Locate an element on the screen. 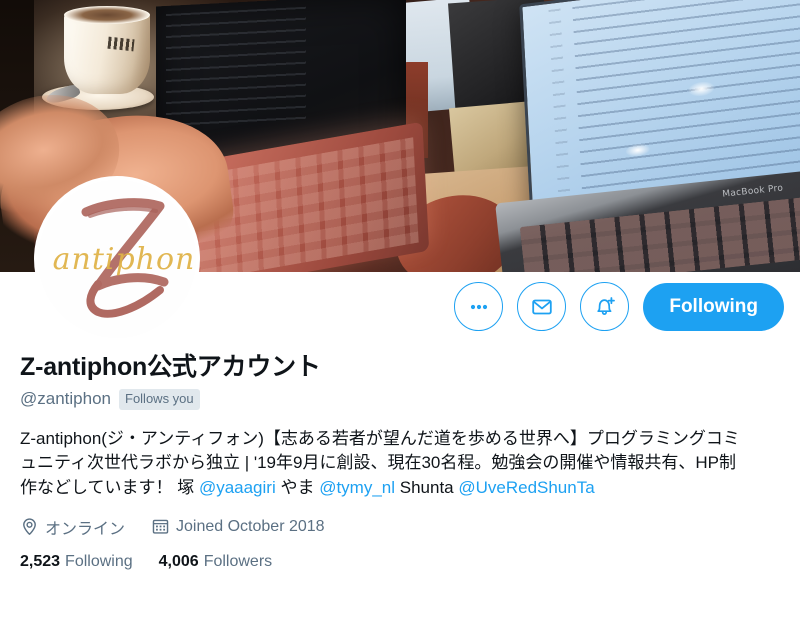  avatar: antiphon is located at coordinates (117, 259).